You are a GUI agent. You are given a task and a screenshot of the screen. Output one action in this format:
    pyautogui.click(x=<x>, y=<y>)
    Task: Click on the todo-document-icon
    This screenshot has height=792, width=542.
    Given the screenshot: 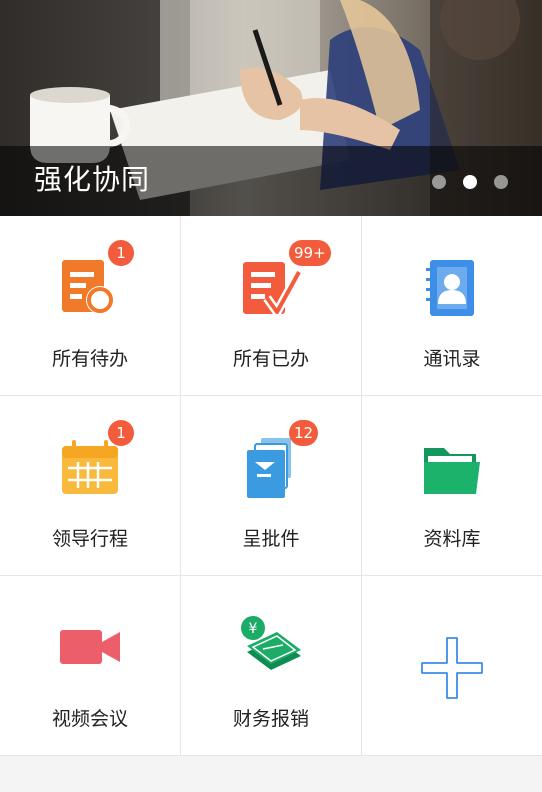 What is the action you would take?
    pyautogui.click(x=88, y=287)
    